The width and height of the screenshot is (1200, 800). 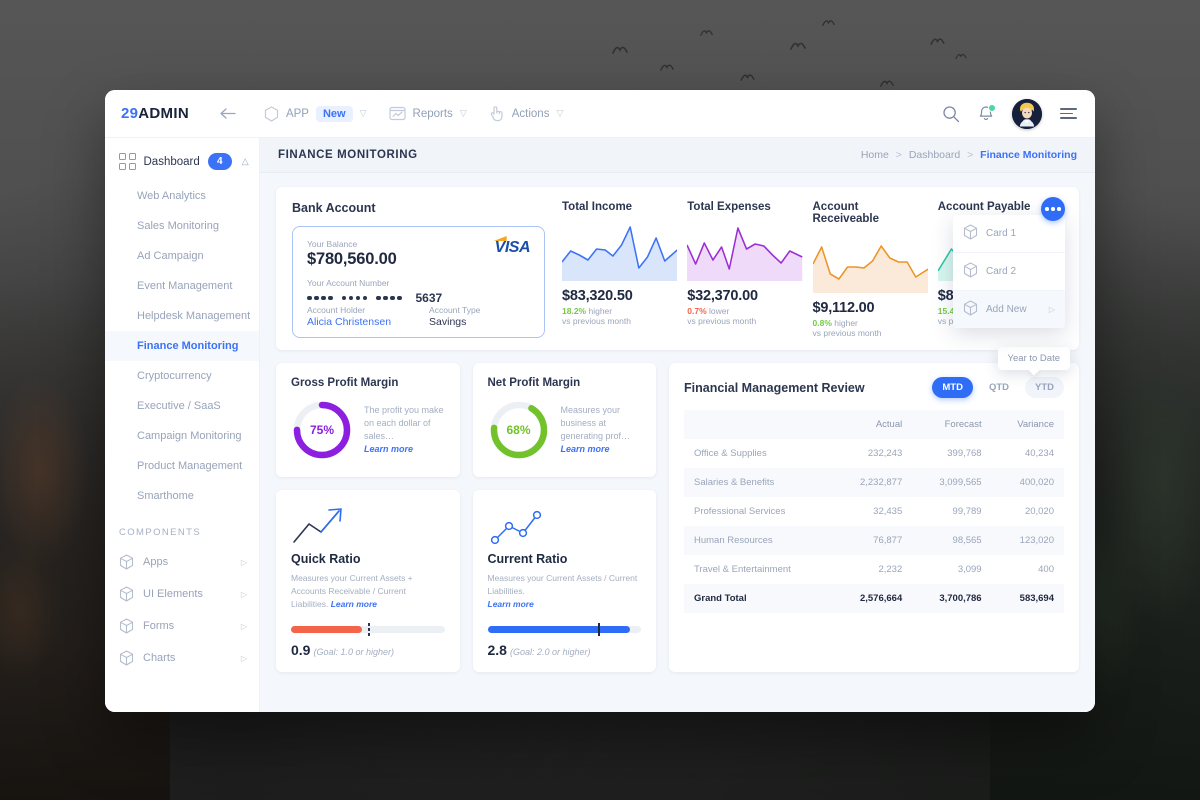 I want to click on card-title: Current Ratio, so click(x=527, y=559).